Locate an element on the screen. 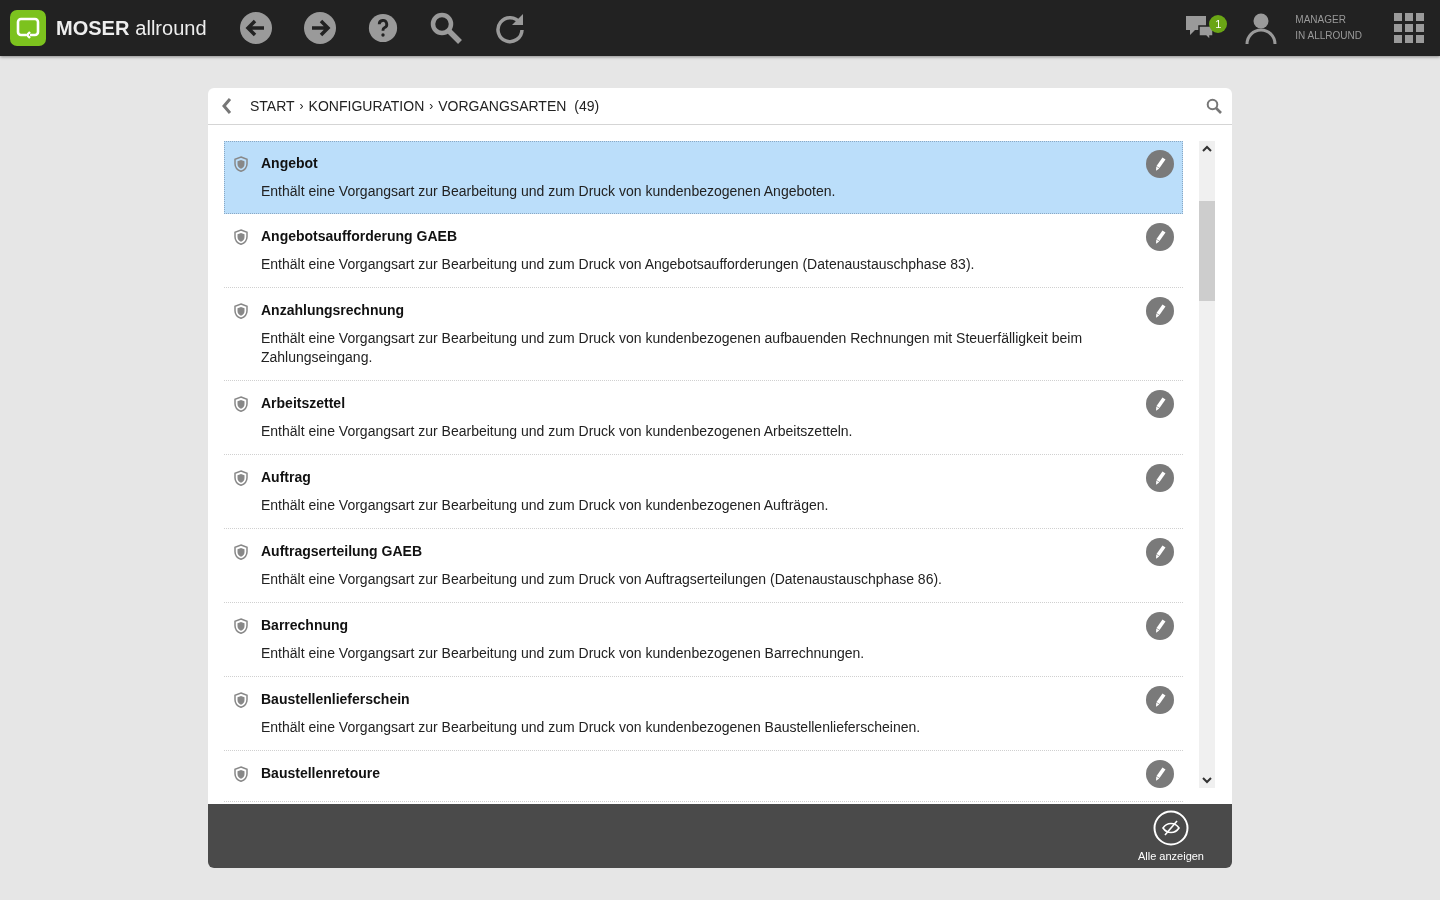  chevron-left-icon is located at coordinates (227, 106).